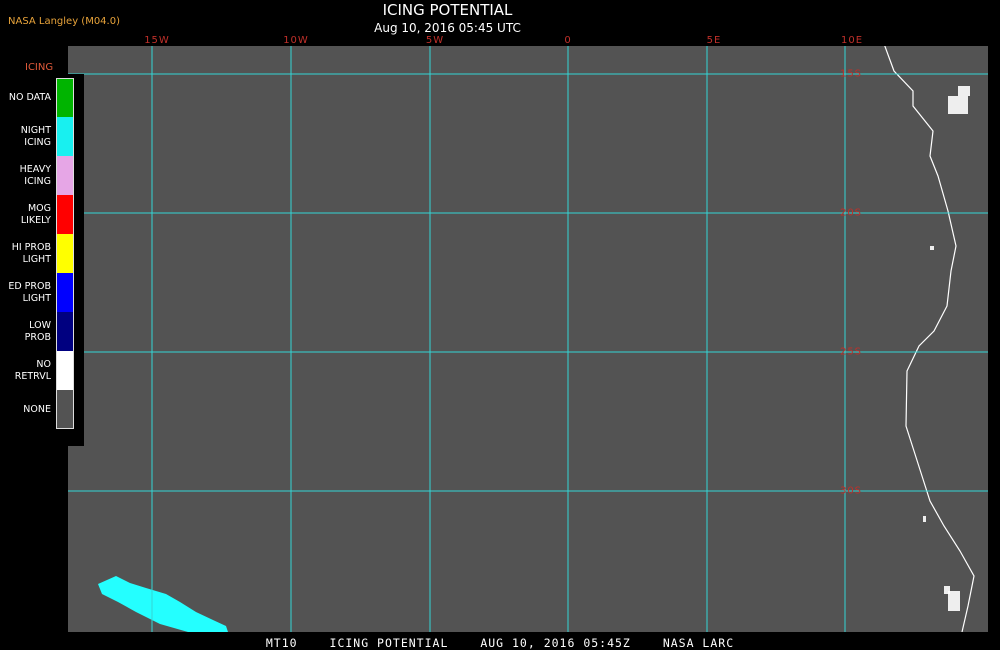 The width and height of the screenshot is (1000, 650). What do you see at coordinates (157, 40) in the screenshot?
I see `longitude-label: 15W` at bounding box center [157, 40].